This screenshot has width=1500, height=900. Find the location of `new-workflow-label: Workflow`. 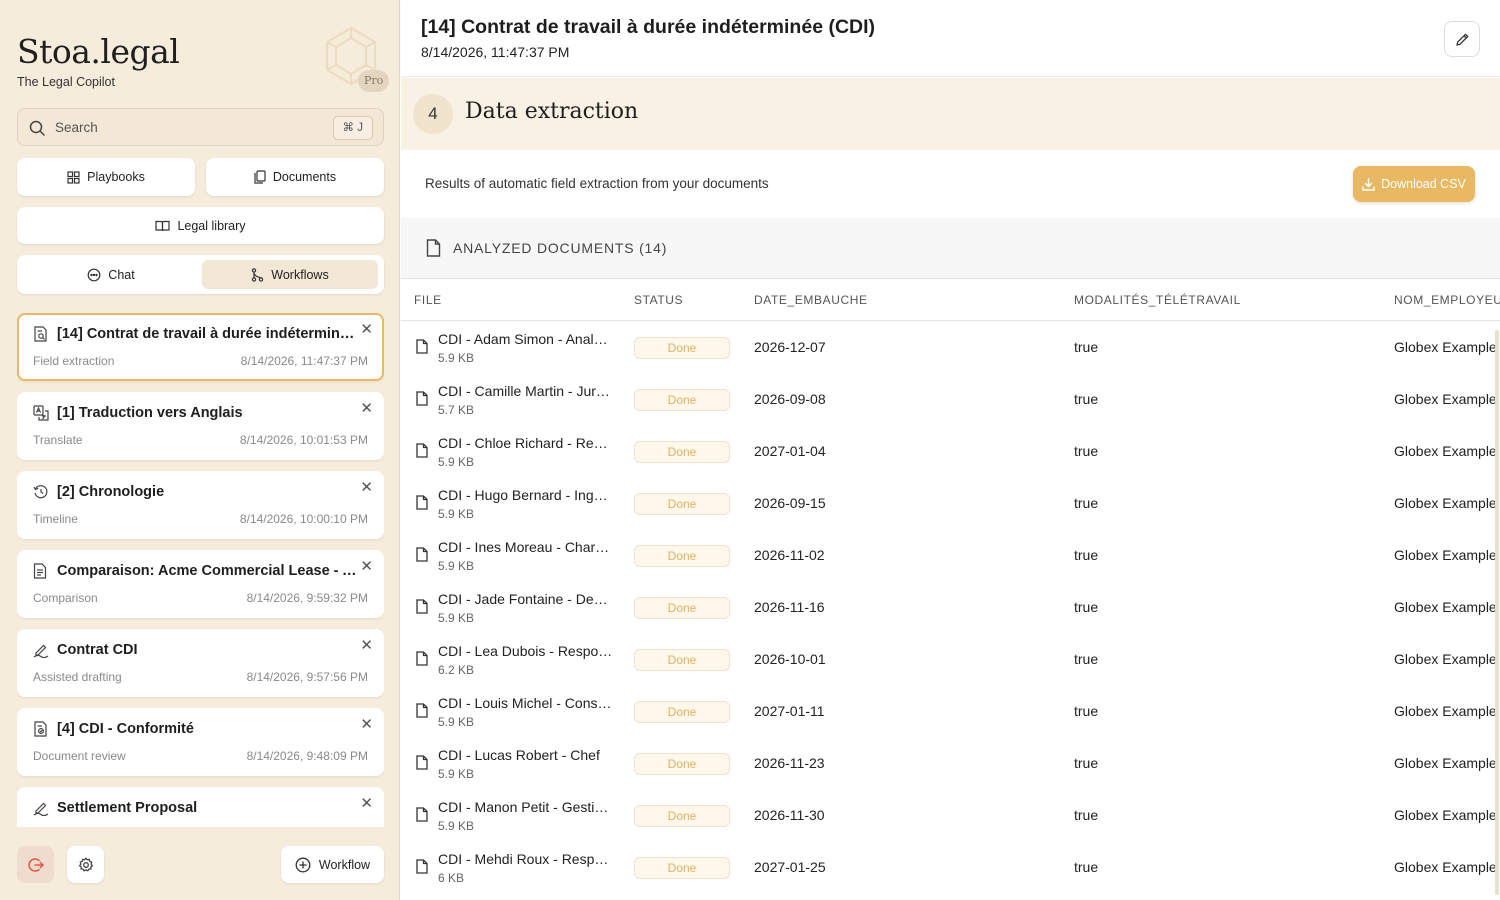

new-workflow-label: Workflow is located at coordinates (344, 864).